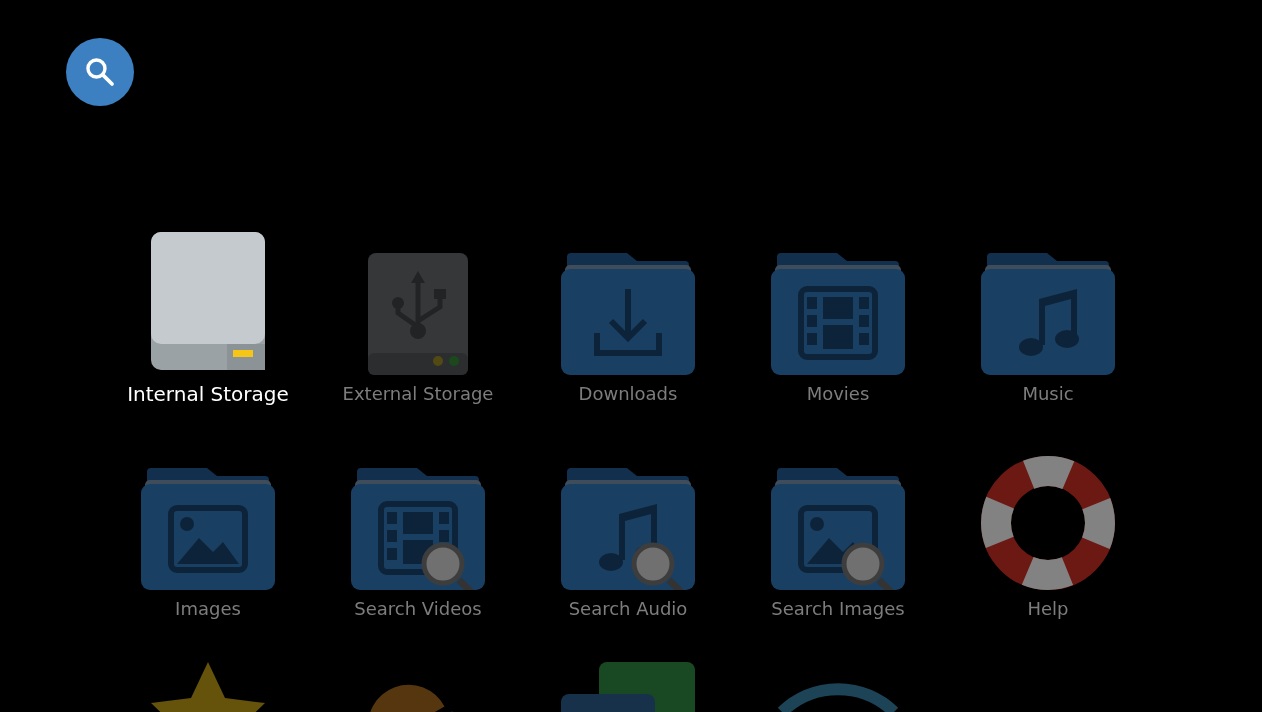 Image resolution: width=1262 pixels, height=712 pixels. I want to click on shortcut-tile: Downloads, so click(628, 332).